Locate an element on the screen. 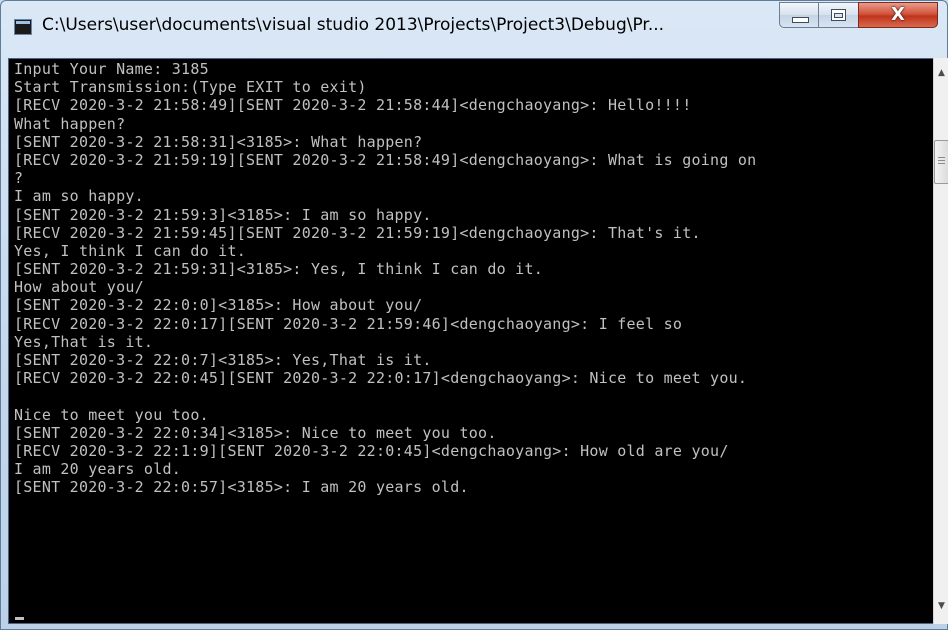  scrollbar-thumb is located at coordinates (941, 162).